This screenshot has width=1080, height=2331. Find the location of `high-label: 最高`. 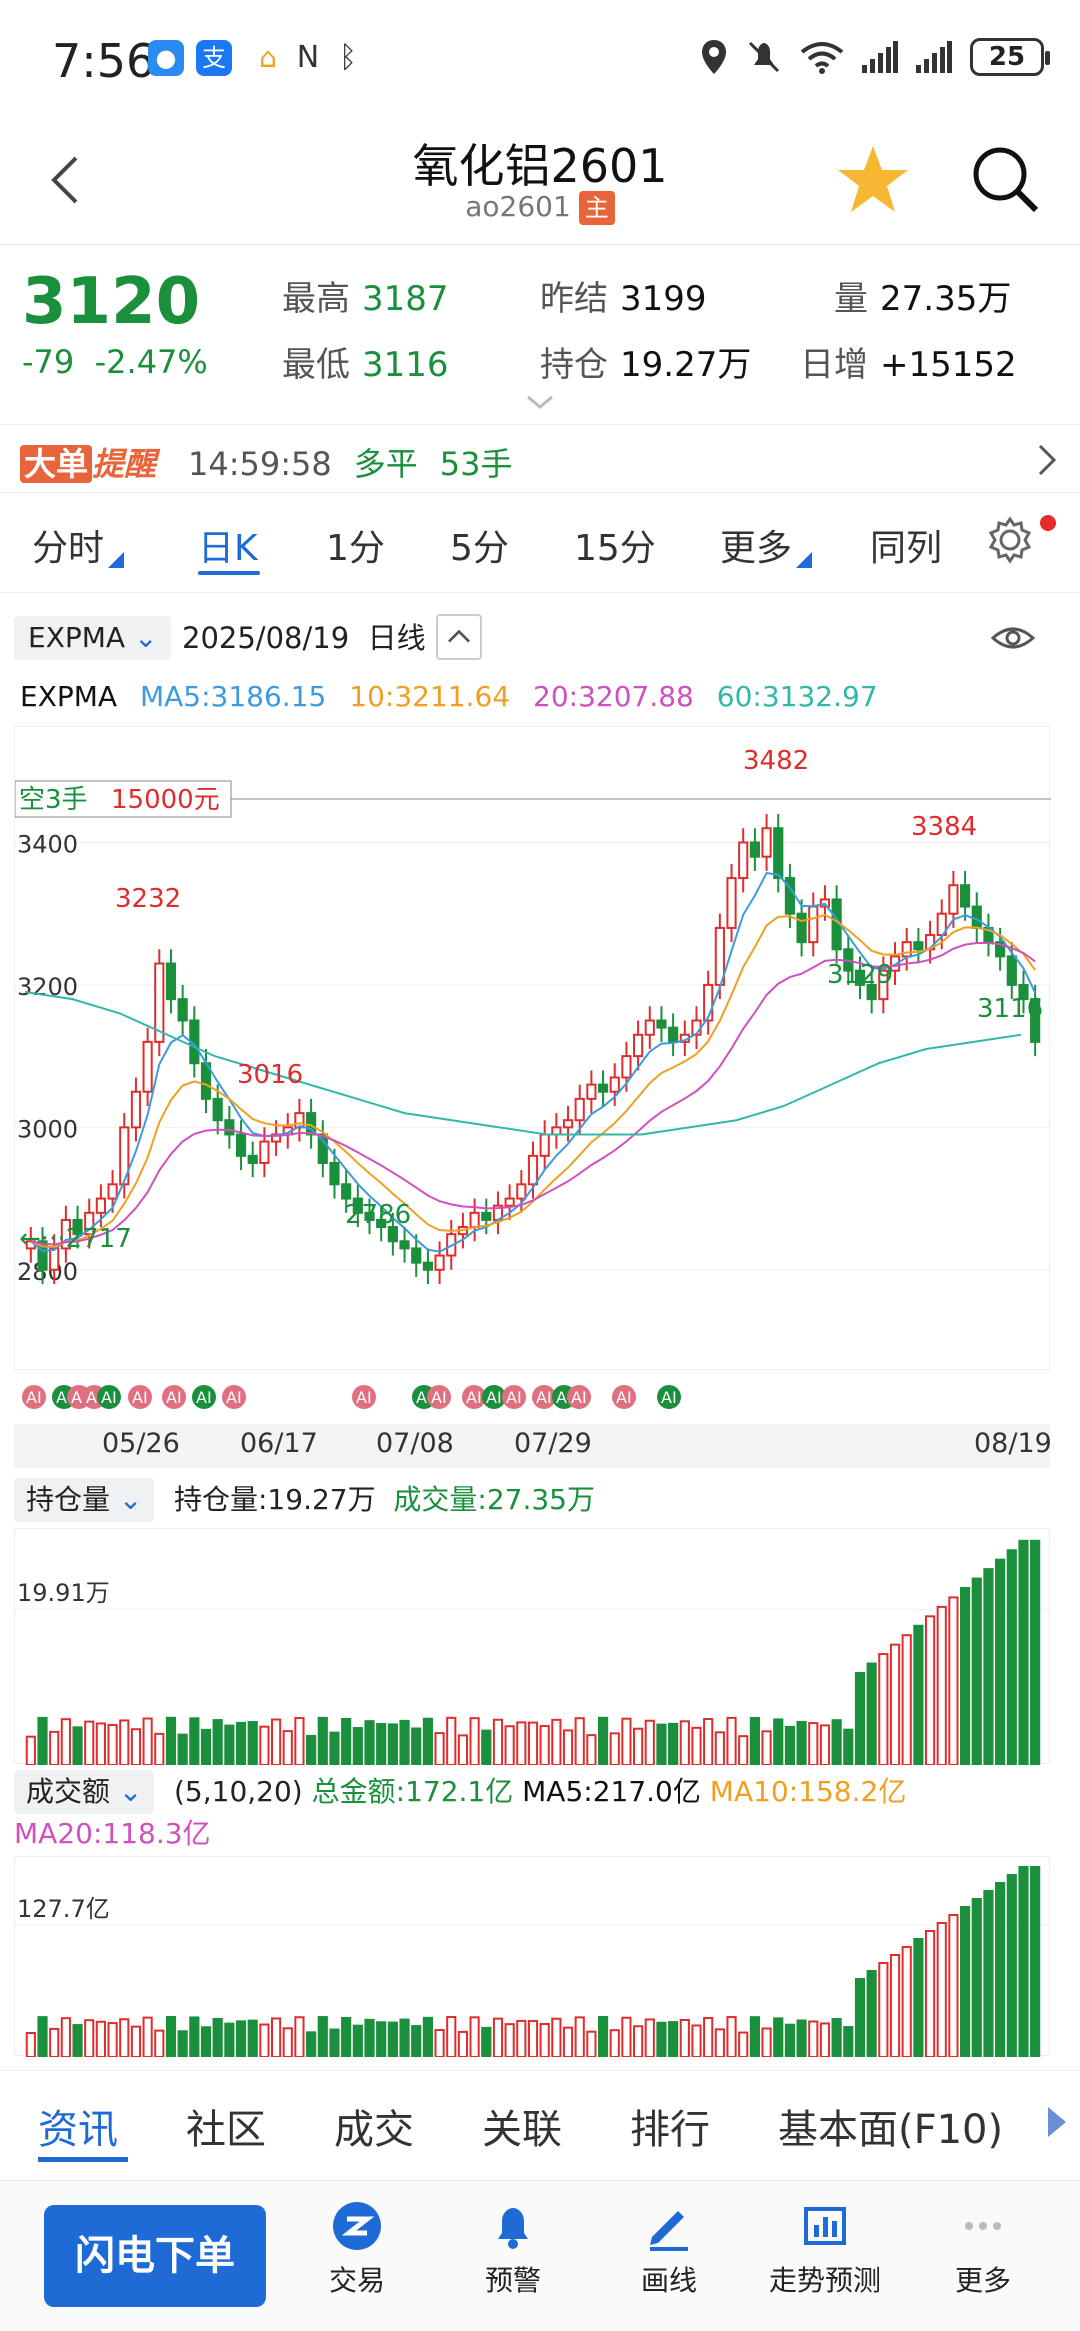

high-label: 最高 is located at coordinates (316, 299).